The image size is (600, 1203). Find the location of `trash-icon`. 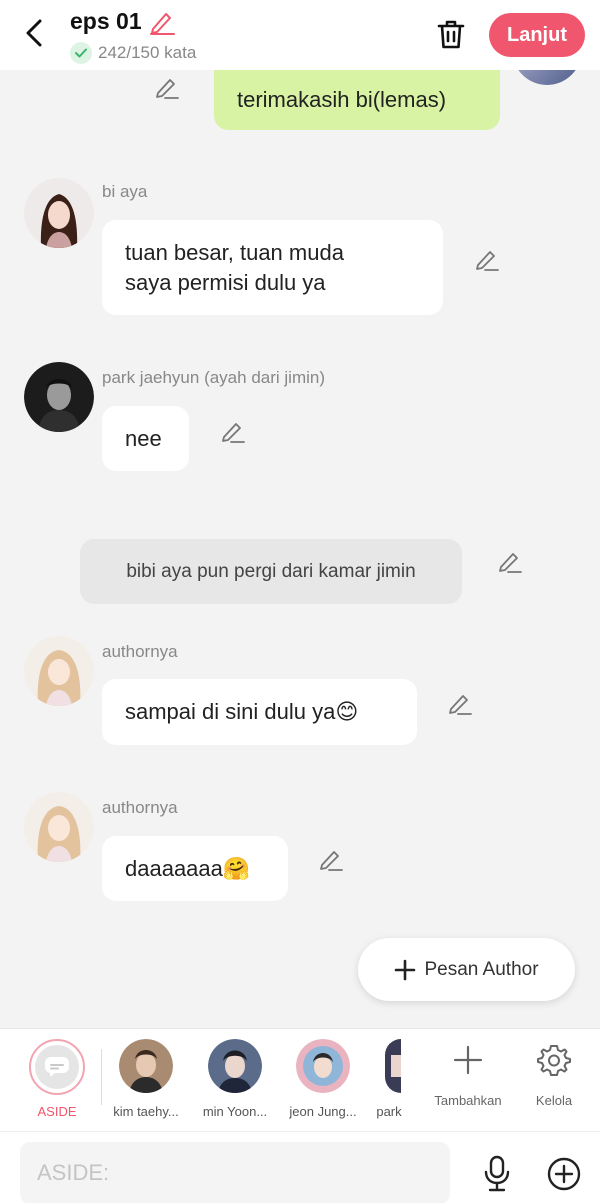

trash-icon is located at coordinates (451, 34).